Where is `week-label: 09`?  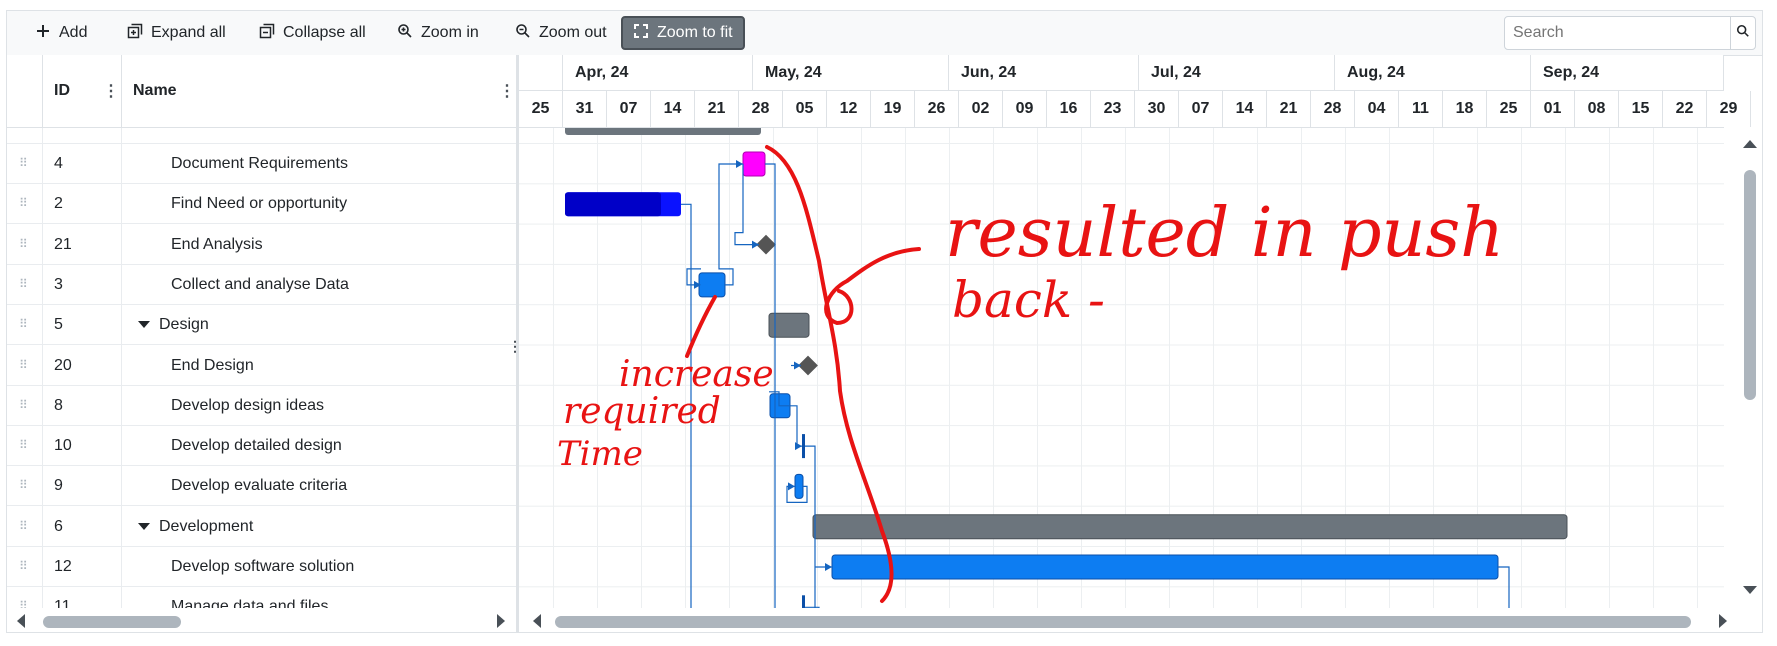 week-label: 09 is located at coordinates (1025, 109).